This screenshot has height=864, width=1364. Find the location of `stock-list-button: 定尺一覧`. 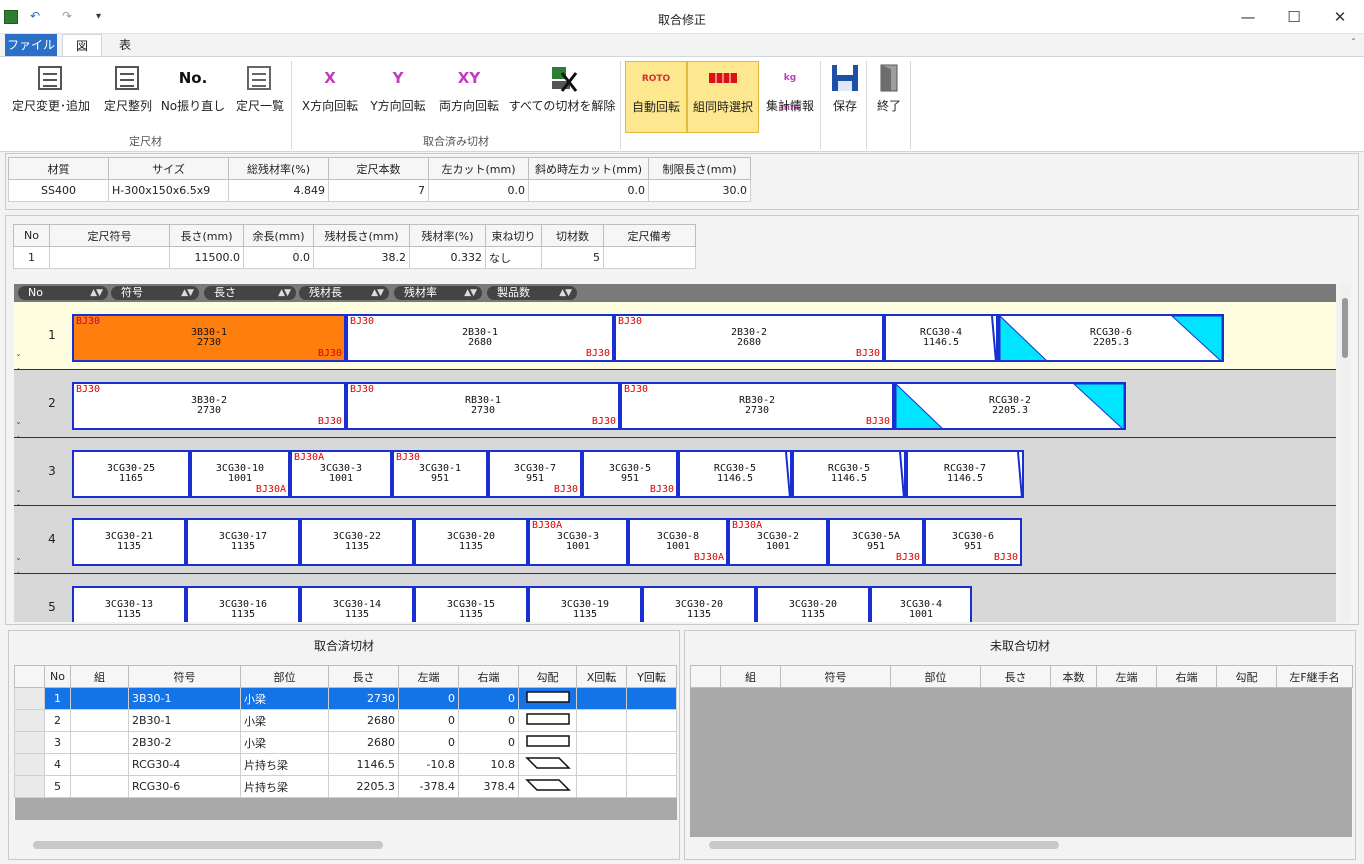

stock-list-button: 定尺一覧 is located at coordinates (260, 97).